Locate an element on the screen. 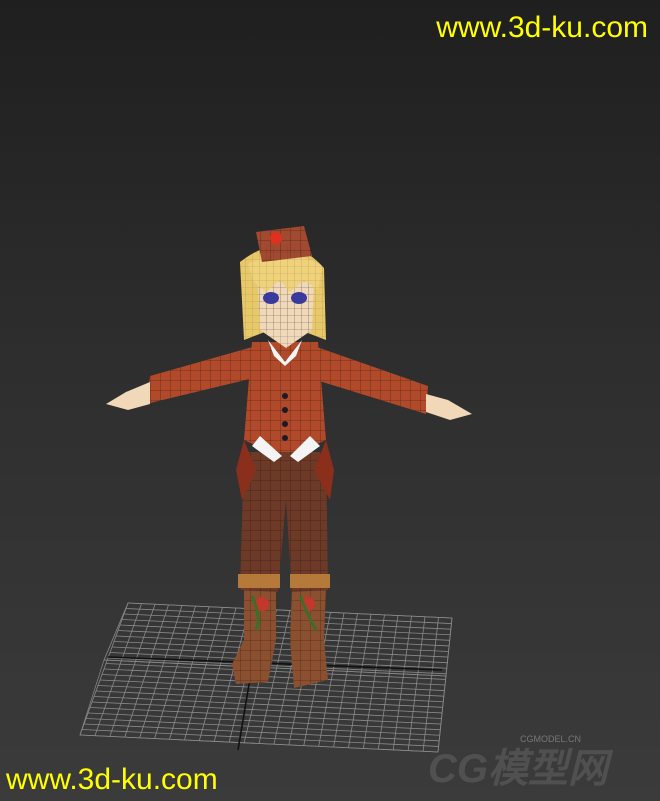 The image size is (660, 801). watermark-bottom: www.3d-ku.com is located at coordinates (112, 779).